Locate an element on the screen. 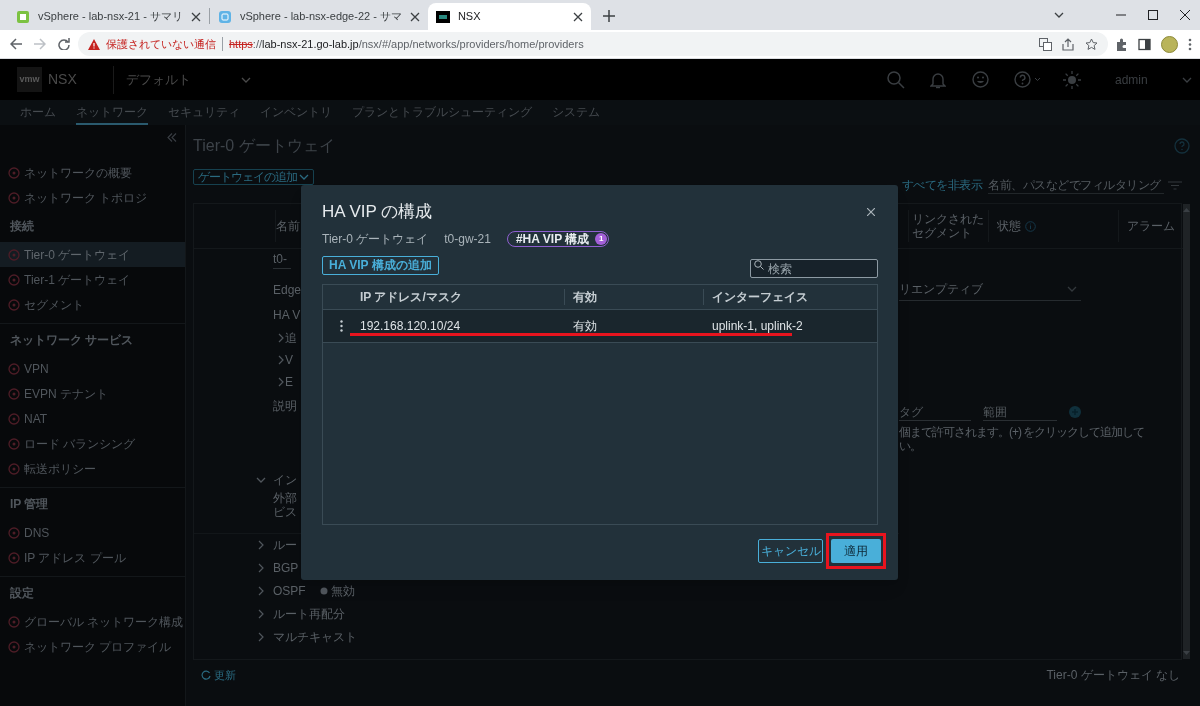 The width and height of the screenshot is (1200, 706). sidebar-item: DNS is located at coordinates (92, 532).